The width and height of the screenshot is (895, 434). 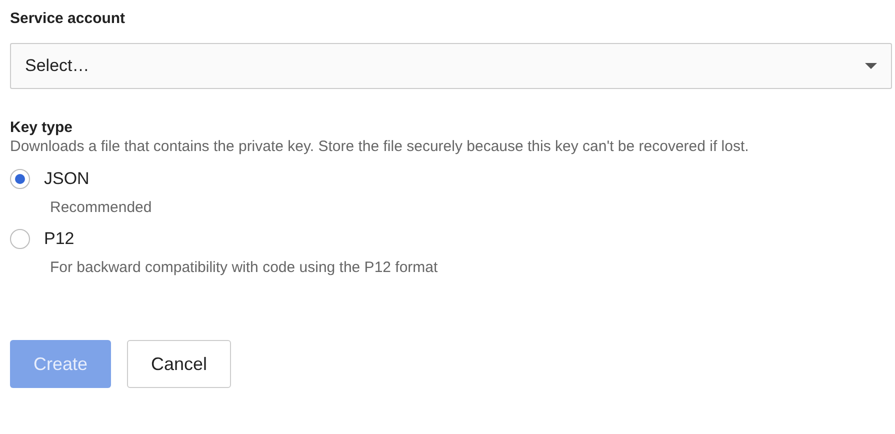 What do you see at coordinates (101, 208) in the screenshot?
I see `option-hint: Recommended` at bounding box center [101, 208].